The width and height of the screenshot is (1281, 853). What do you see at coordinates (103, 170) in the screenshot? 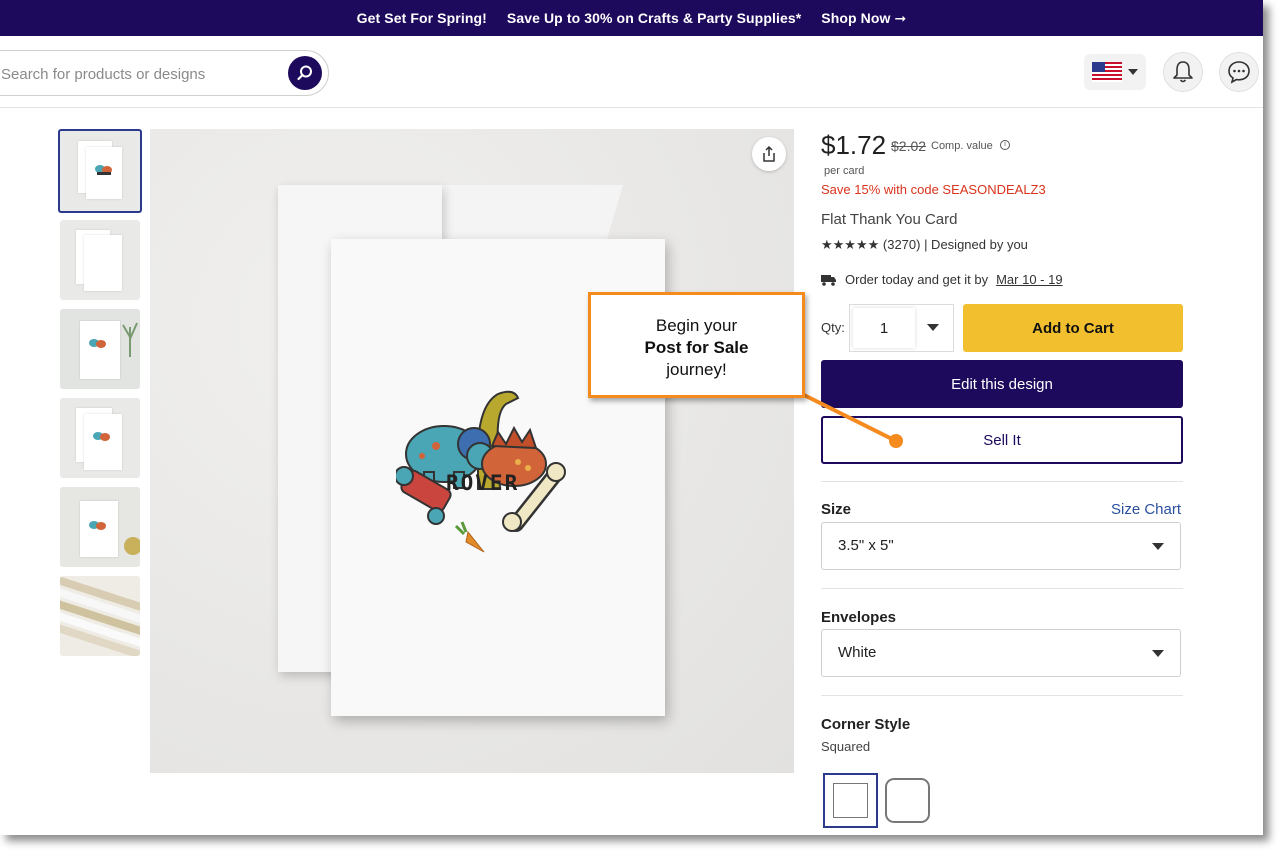
I see `card-art-mini` at bounding box center [103, 170].